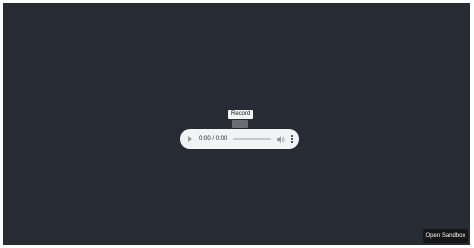  Describe the element at coordinates (291, 139) in the screenshot. I see `more-options-icon` at that location.